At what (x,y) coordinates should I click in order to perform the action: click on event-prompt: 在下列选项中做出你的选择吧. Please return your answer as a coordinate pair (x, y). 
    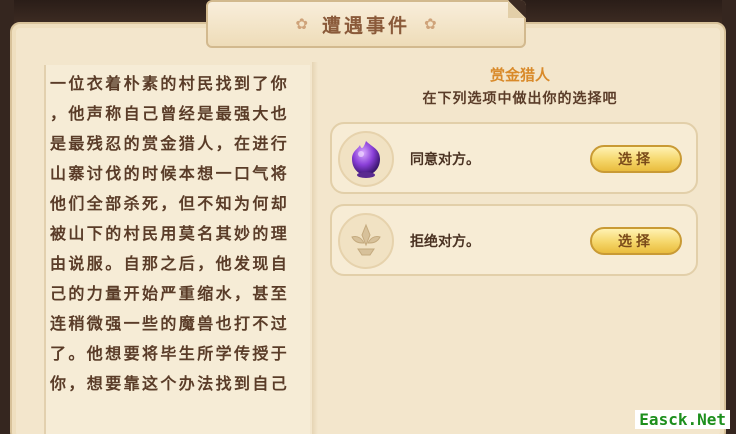
    Looking at the image, I should click on (520, 99).